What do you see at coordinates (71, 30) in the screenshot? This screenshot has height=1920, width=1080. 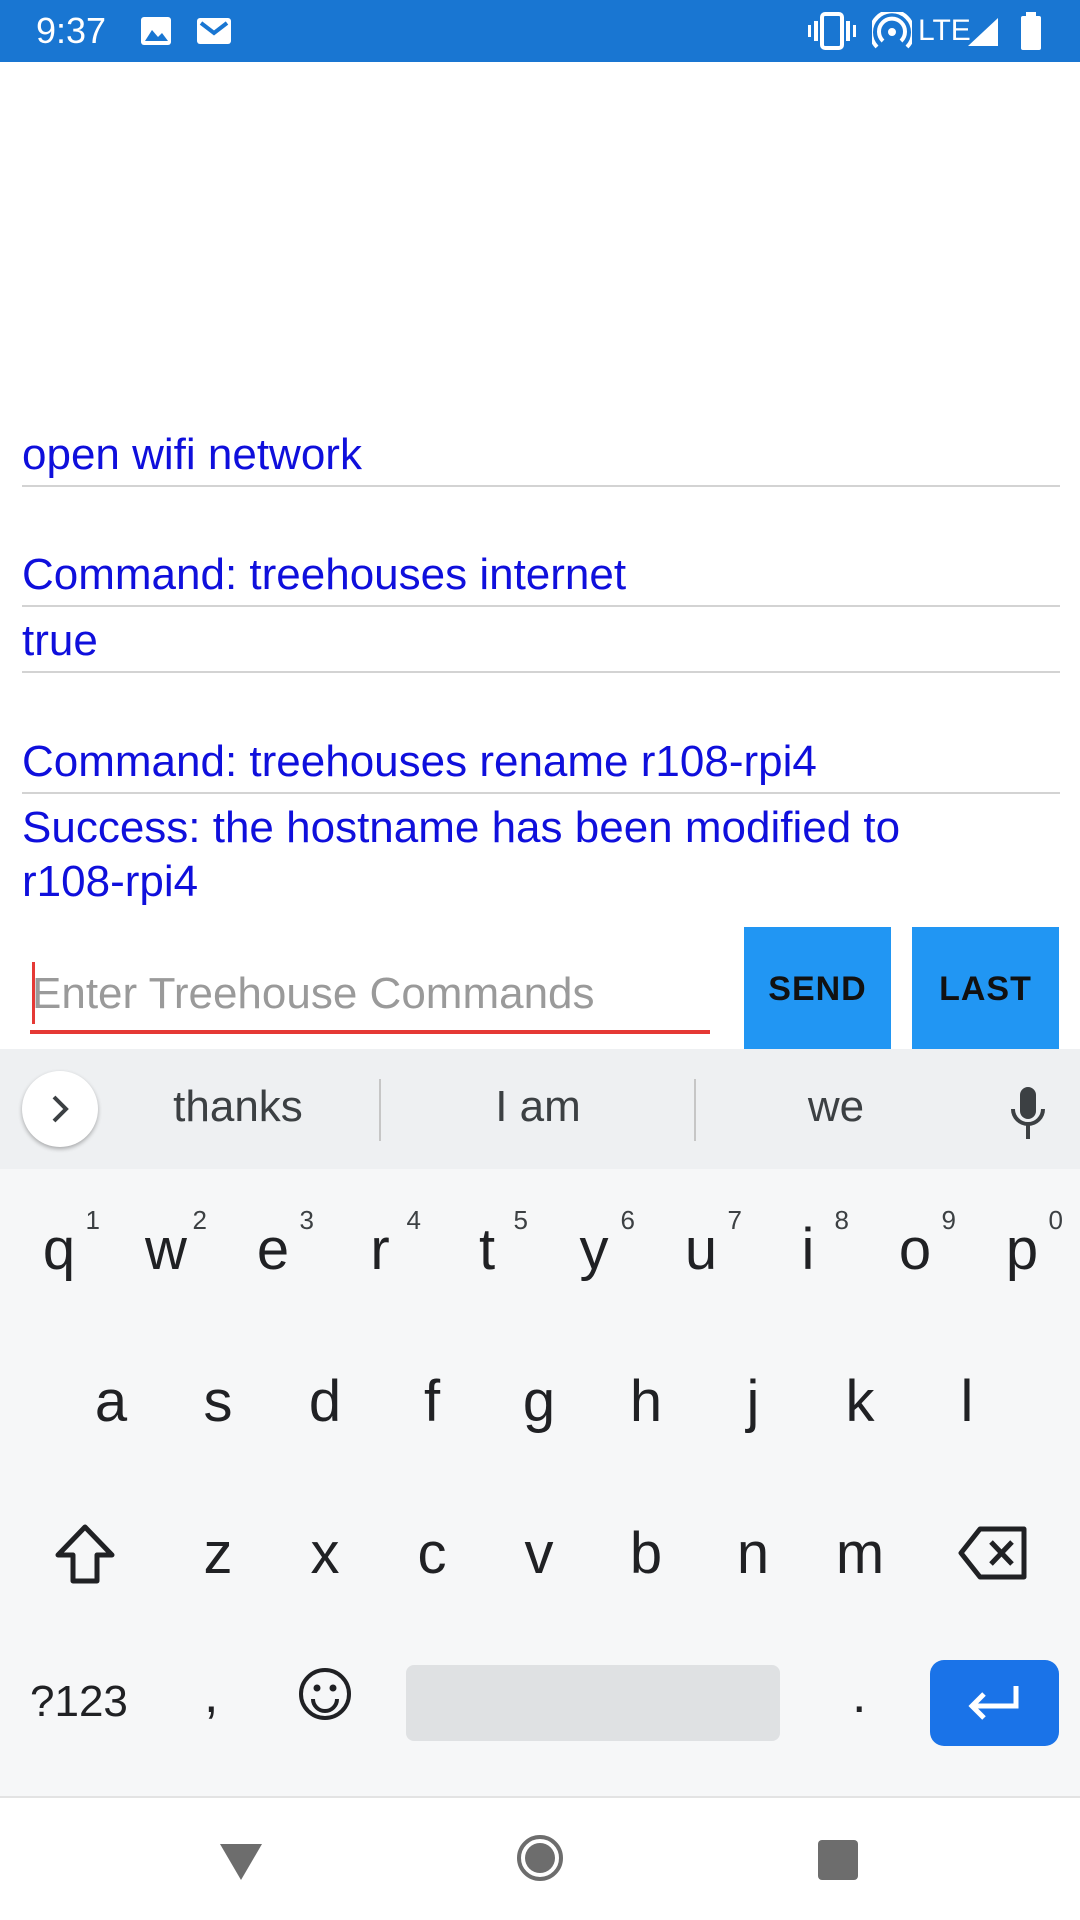 I see `status-time: 9:37` at bounding box center [71, 30].